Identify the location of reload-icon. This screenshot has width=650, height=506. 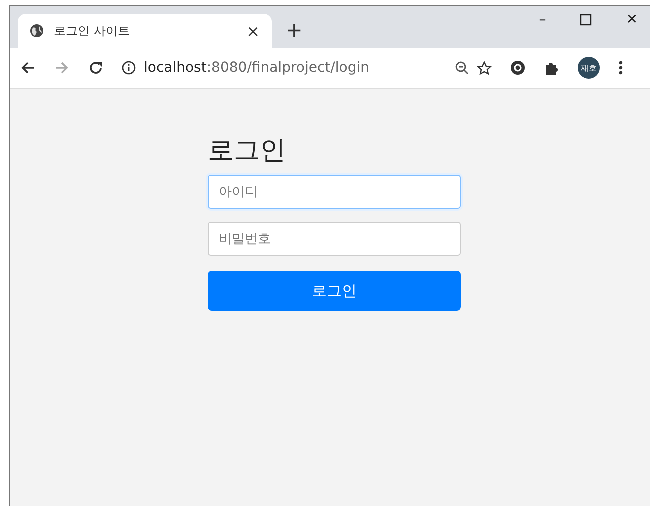
(96, 68).